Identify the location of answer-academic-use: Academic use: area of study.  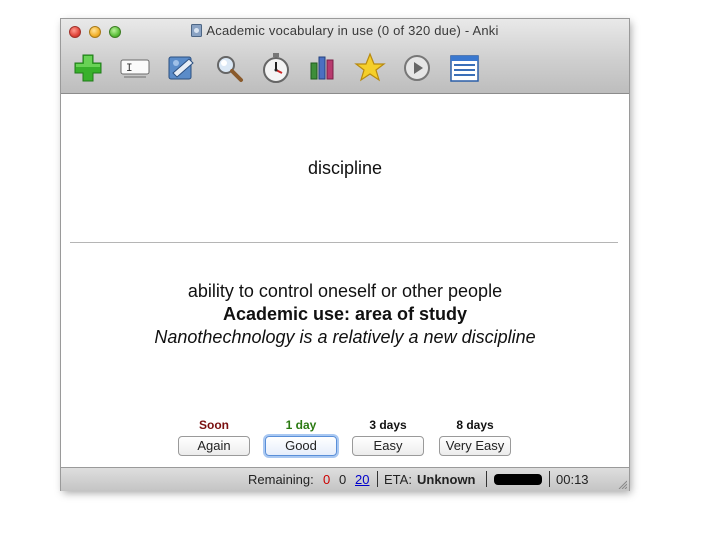
(345, 314).